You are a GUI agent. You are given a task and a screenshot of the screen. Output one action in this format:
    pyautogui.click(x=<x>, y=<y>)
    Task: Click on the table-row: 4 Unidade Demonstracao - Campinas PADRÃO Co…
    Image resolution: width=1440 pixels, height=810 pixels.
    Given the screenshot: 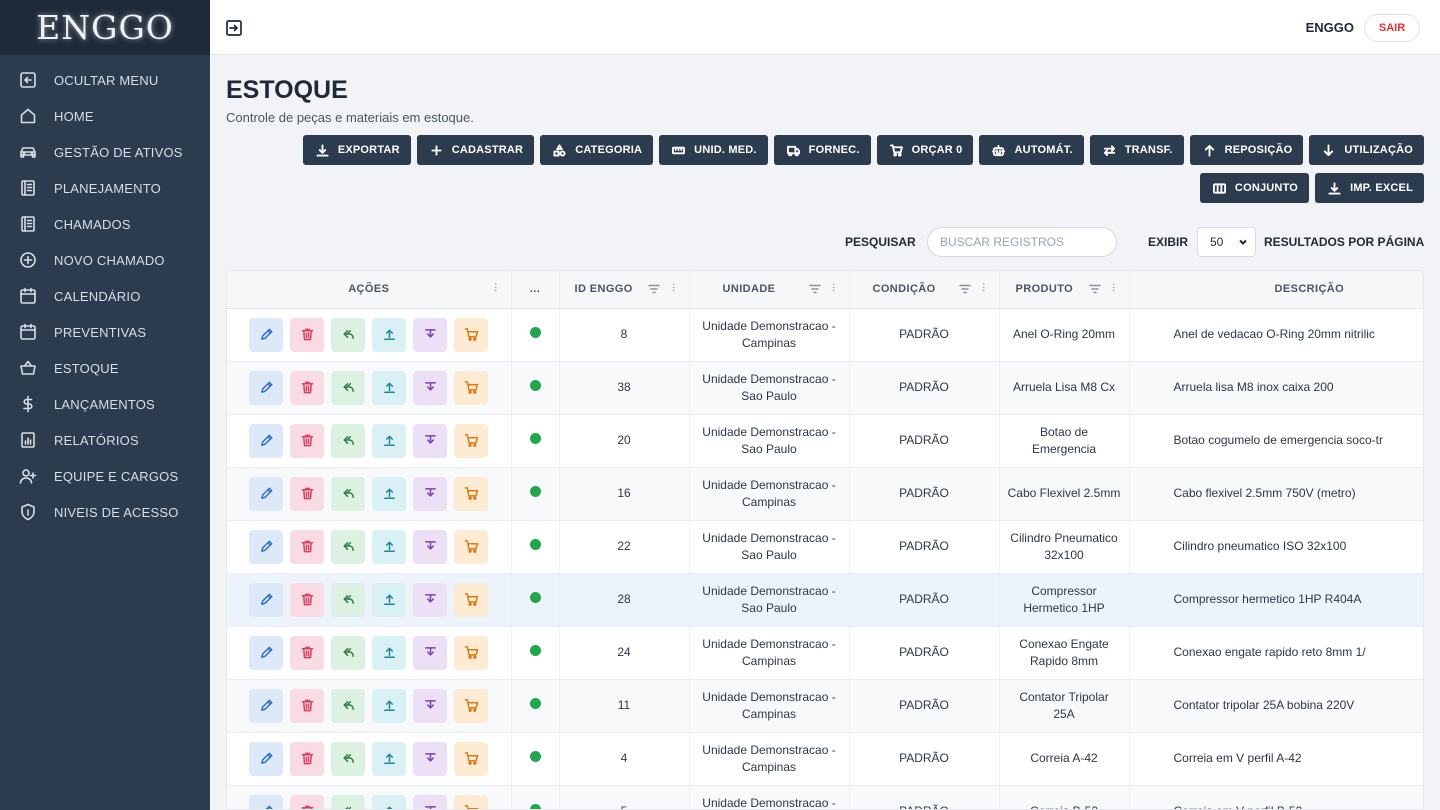 What is the action you would take?
    pyautogui.click(x=825, y=759)
    